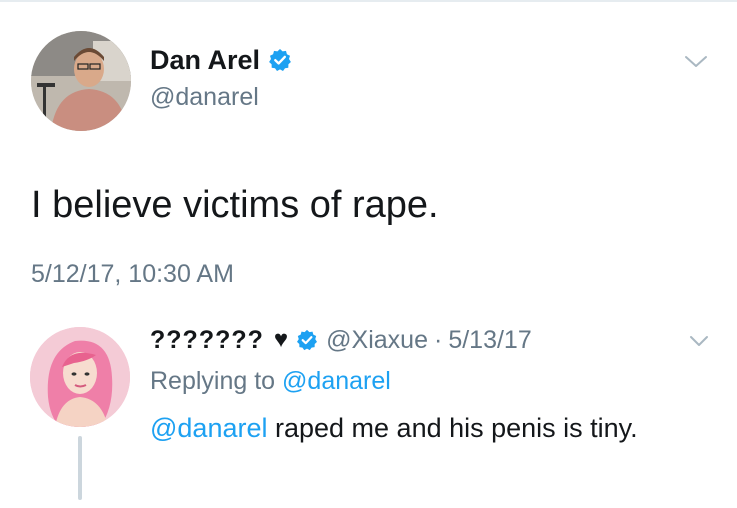  Describe the element at coordinates (336, 381) in the screenshot. I see `replying-to-link: @danarel` at that location.